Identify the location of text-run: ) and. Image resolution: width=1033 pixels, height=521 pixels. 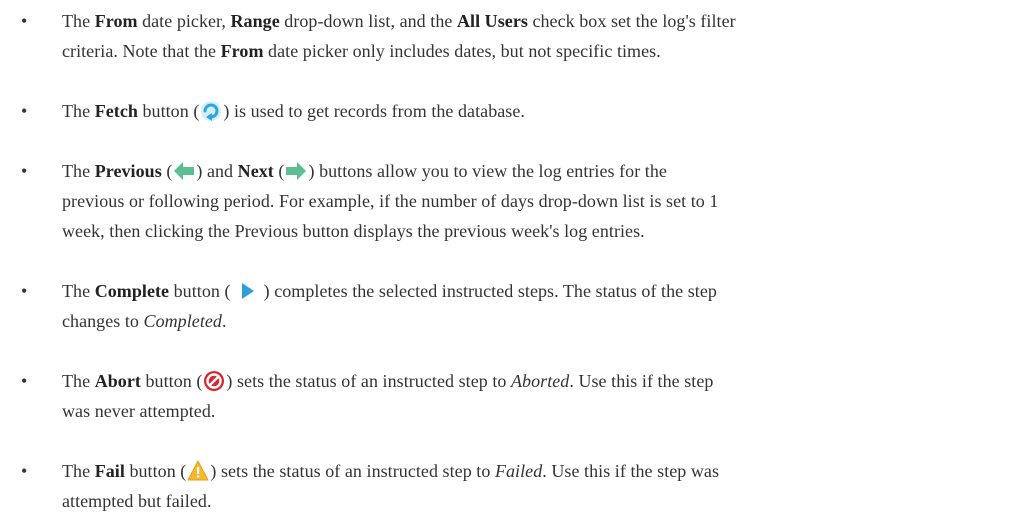
(217, 171).